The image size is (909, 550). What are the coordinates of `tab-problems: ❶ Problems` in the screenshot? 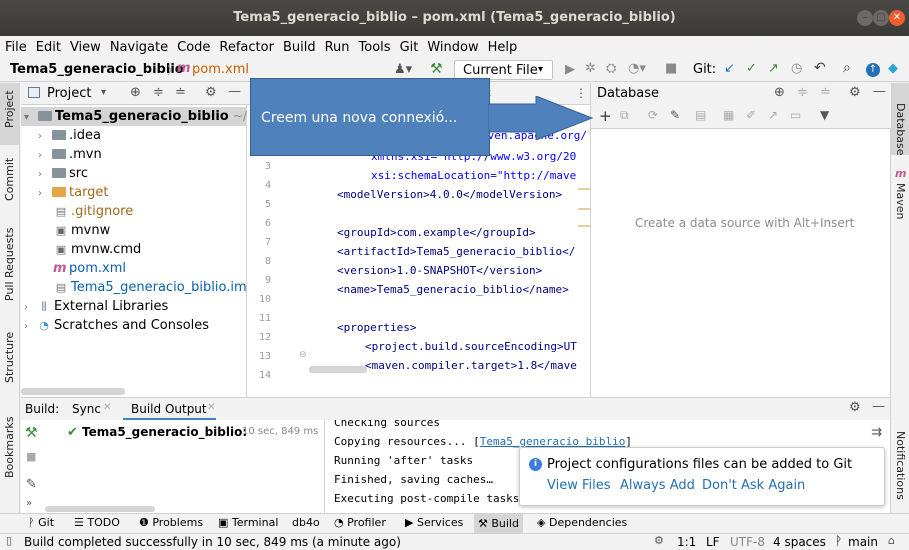 It's located at (171, 522).